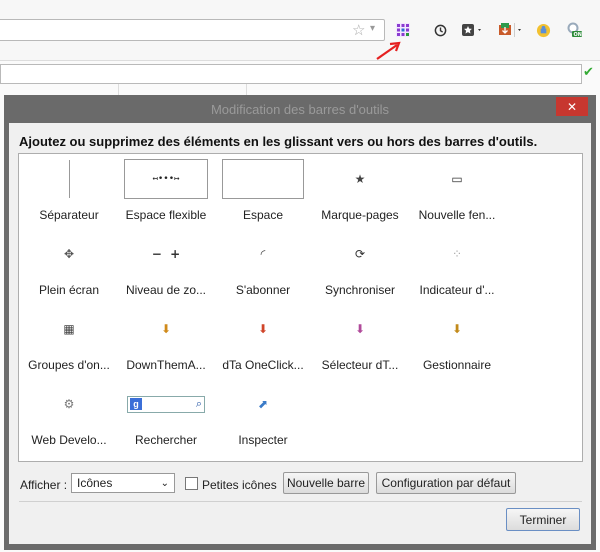  What do you see at coordinates (263, 440) in the screenshot?
I see `palette-item-label: Inspecter` at bounding box center [263, 440].